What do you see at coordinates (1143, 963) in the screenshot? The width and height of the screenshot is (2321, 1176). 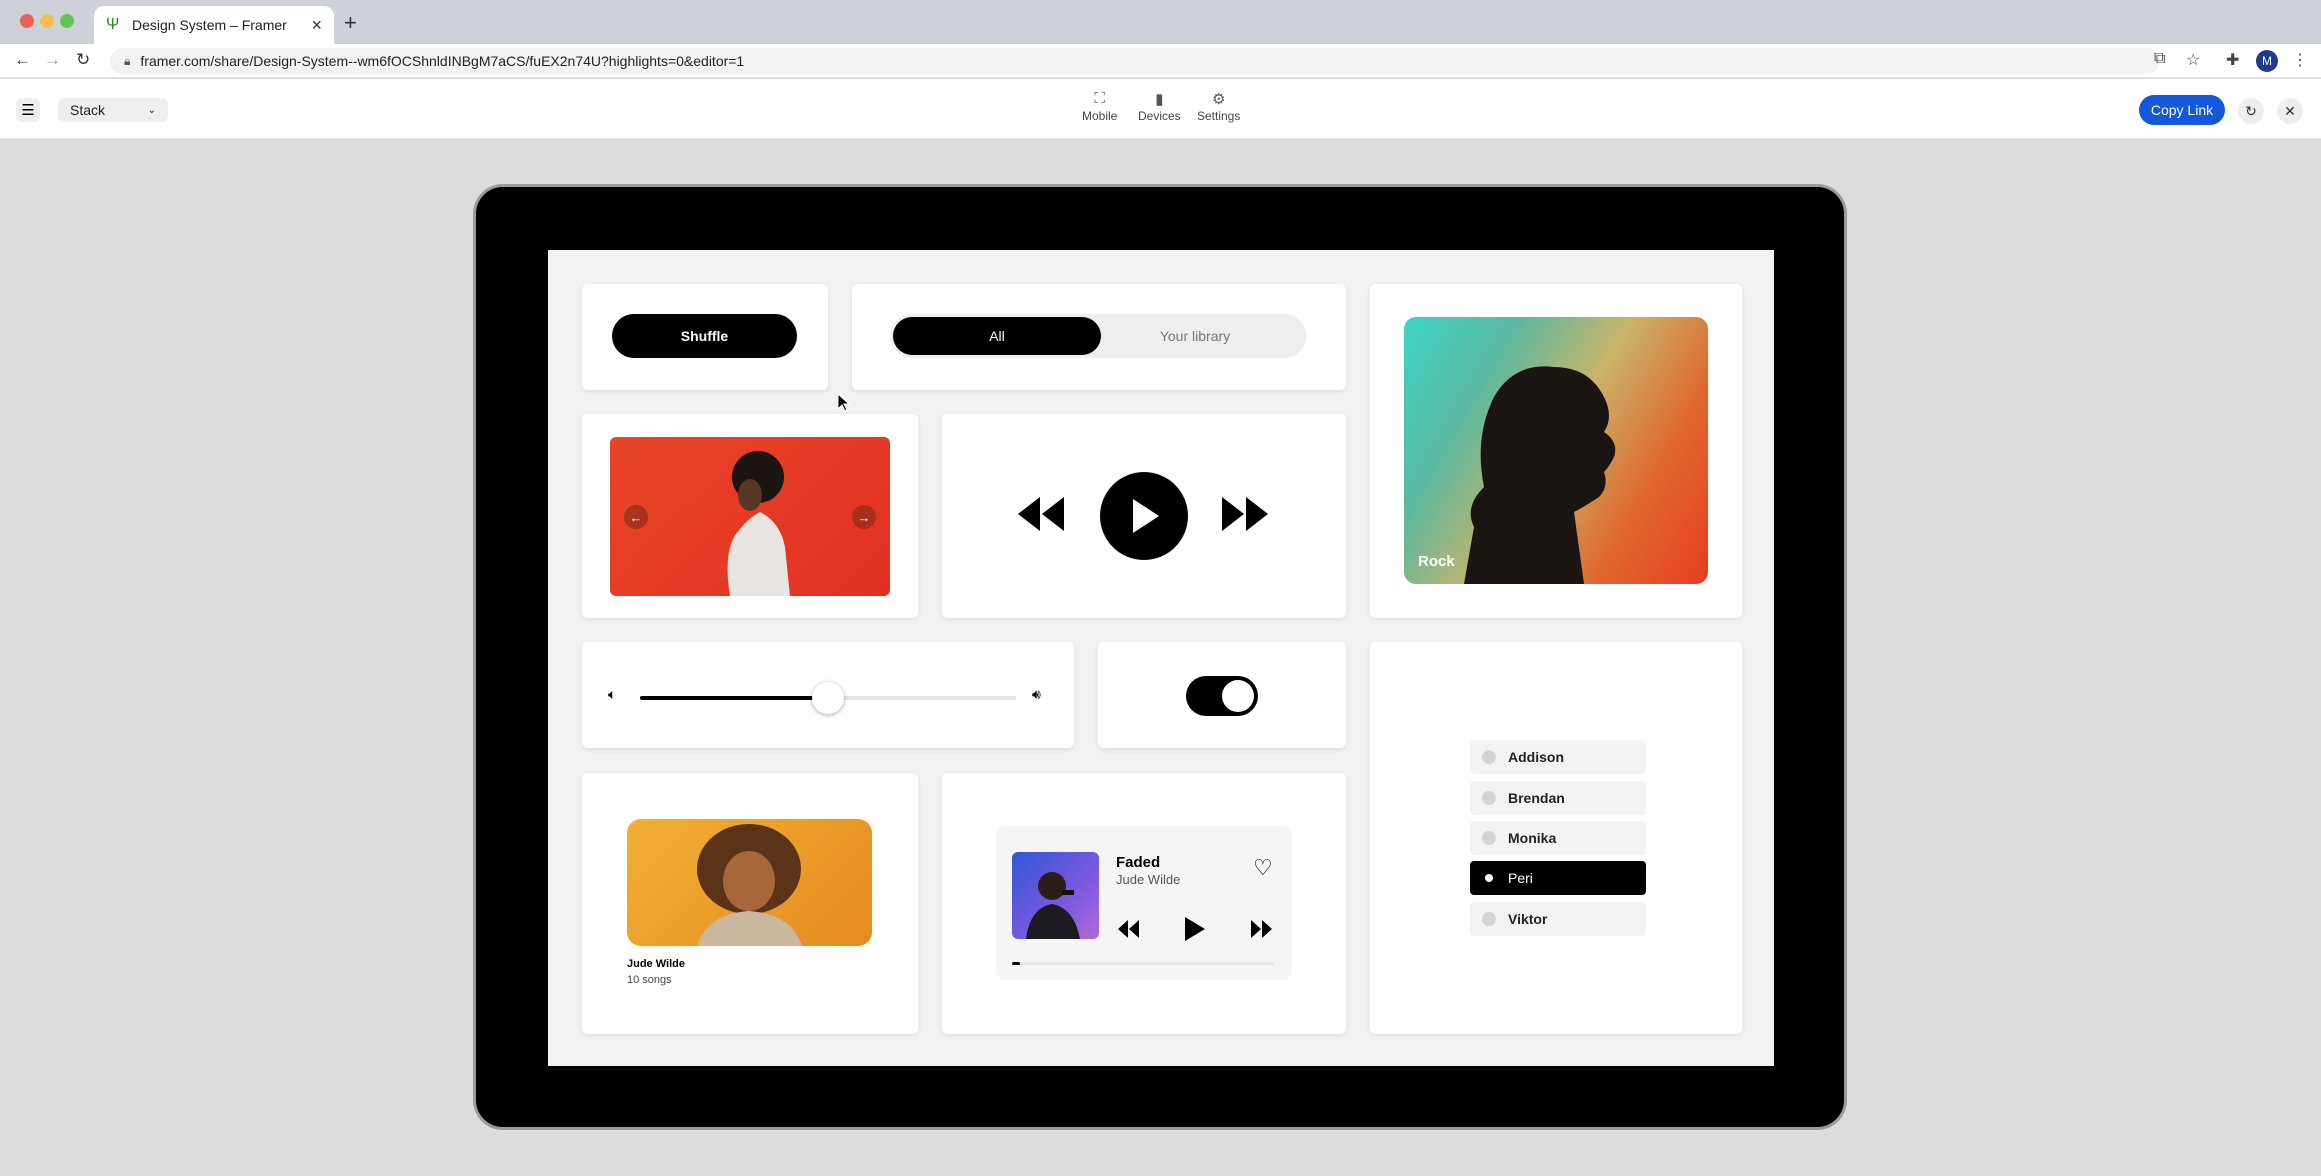 I see `song-progress-track` at bounding box center [1143, 963].